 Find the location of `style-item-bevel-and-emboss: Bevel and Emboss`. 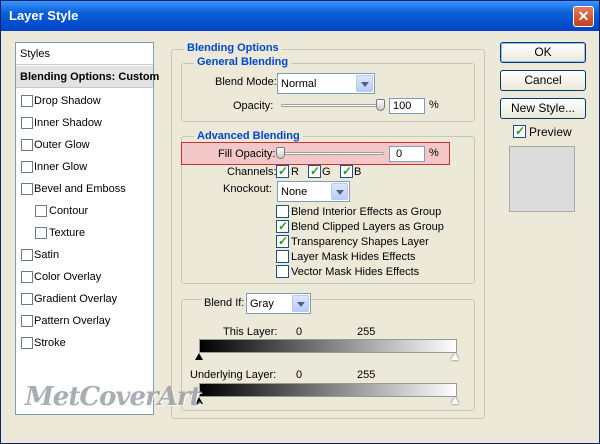

style-item-bevel-and-emboss: Bevel and Emboss is located at coordinates (84, 189).